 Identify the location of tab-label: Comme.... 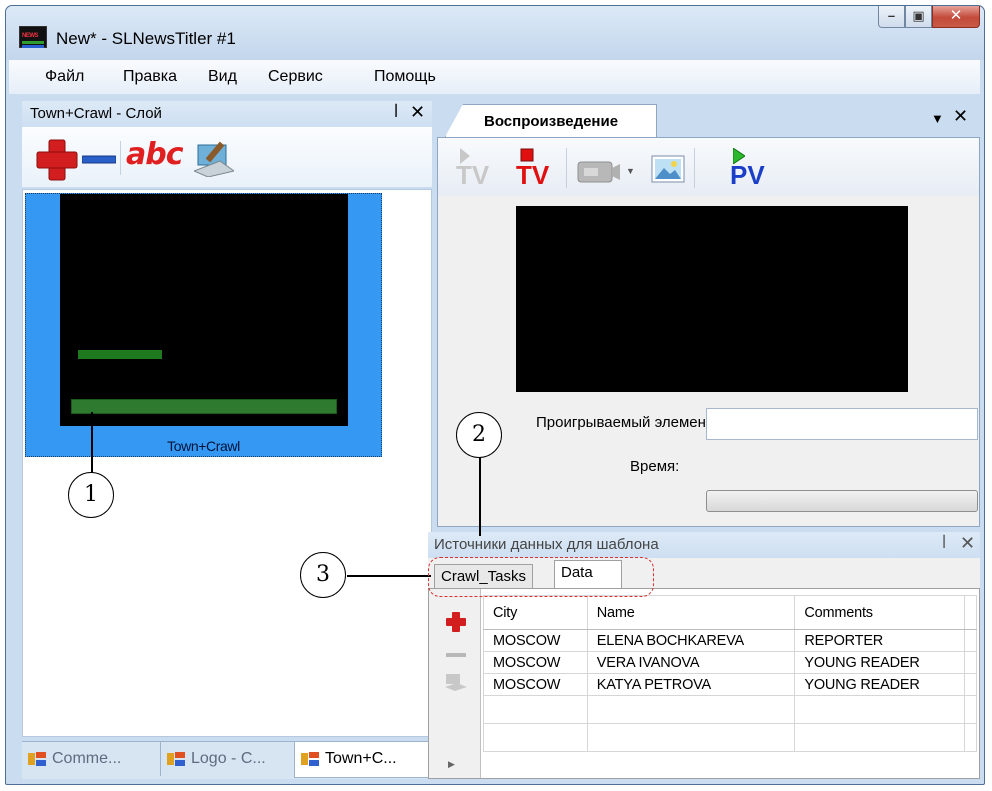
(87, 758).